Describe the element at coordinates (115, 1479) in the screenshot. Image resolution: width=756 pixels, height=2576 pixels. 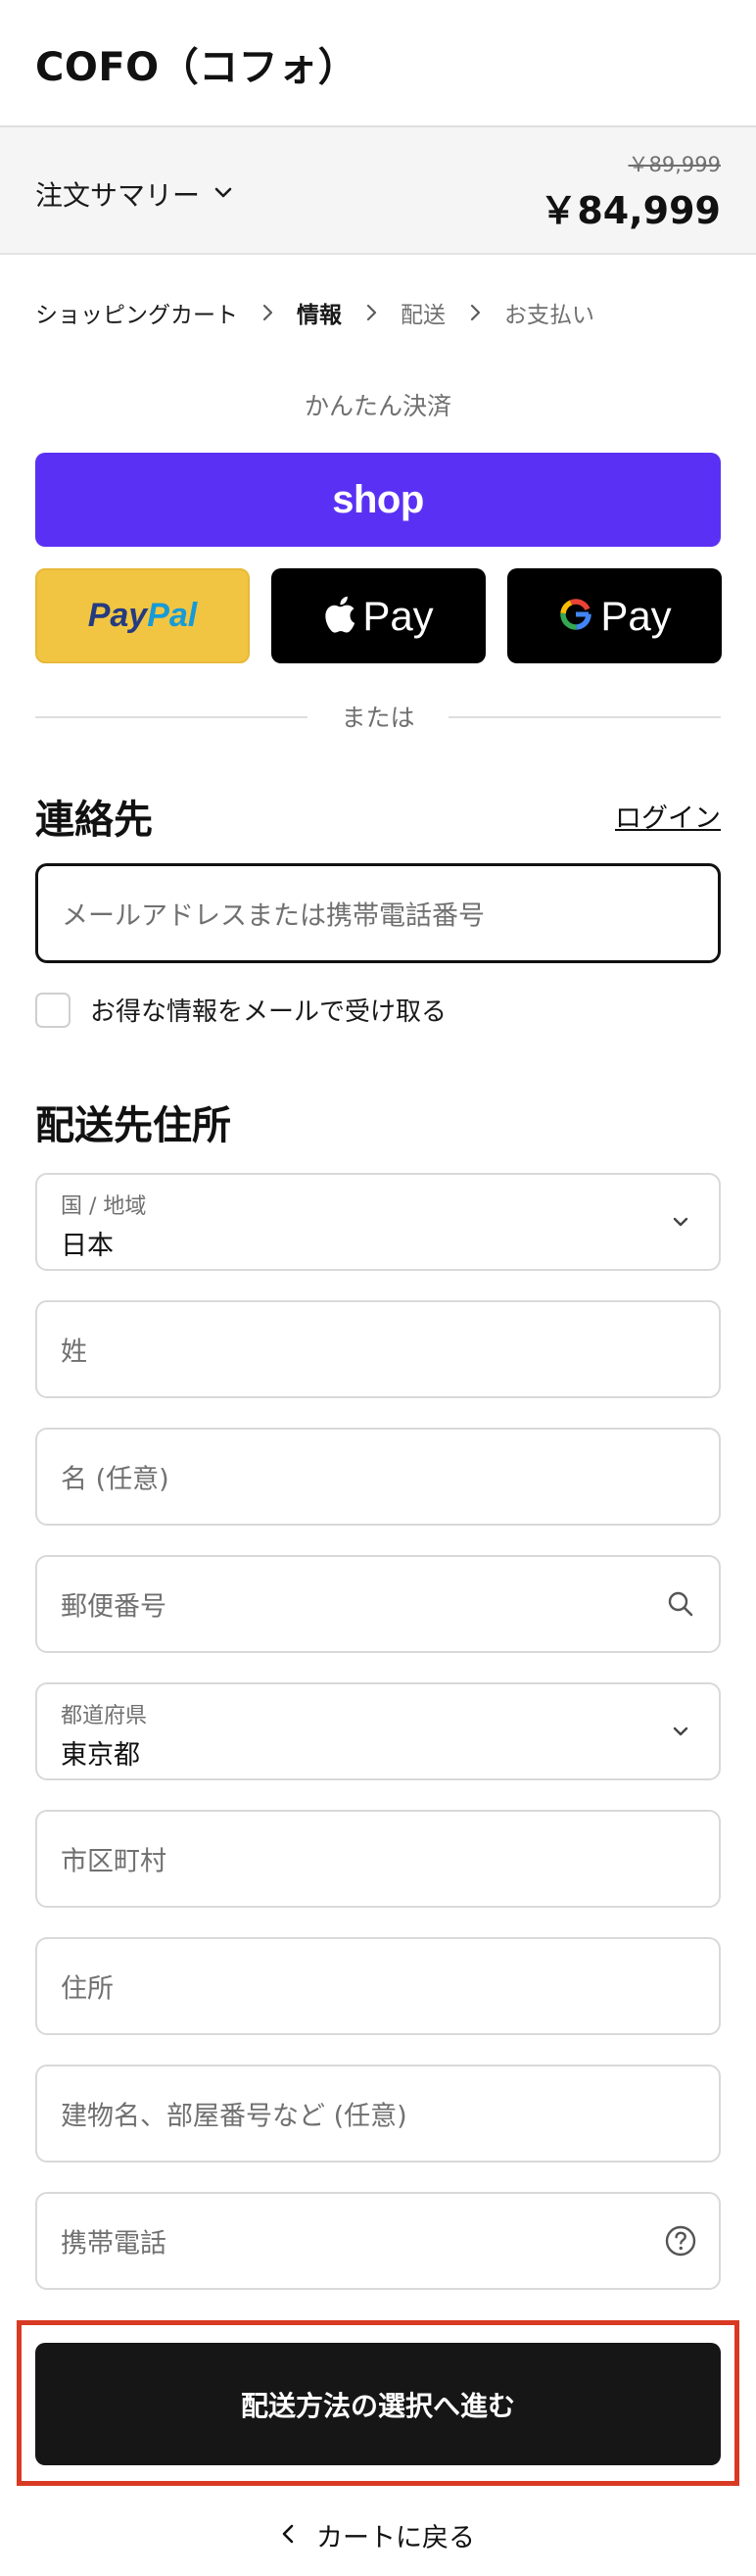
I see `first-name-placeholder: 名 (任意)` at that location.